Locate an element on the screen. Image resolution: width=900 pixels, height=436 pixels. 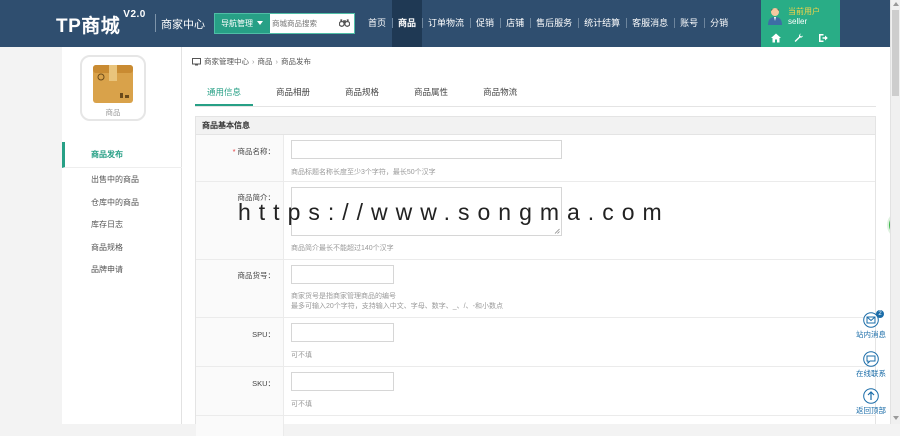
sku-input is located at coordinates (342, 381).